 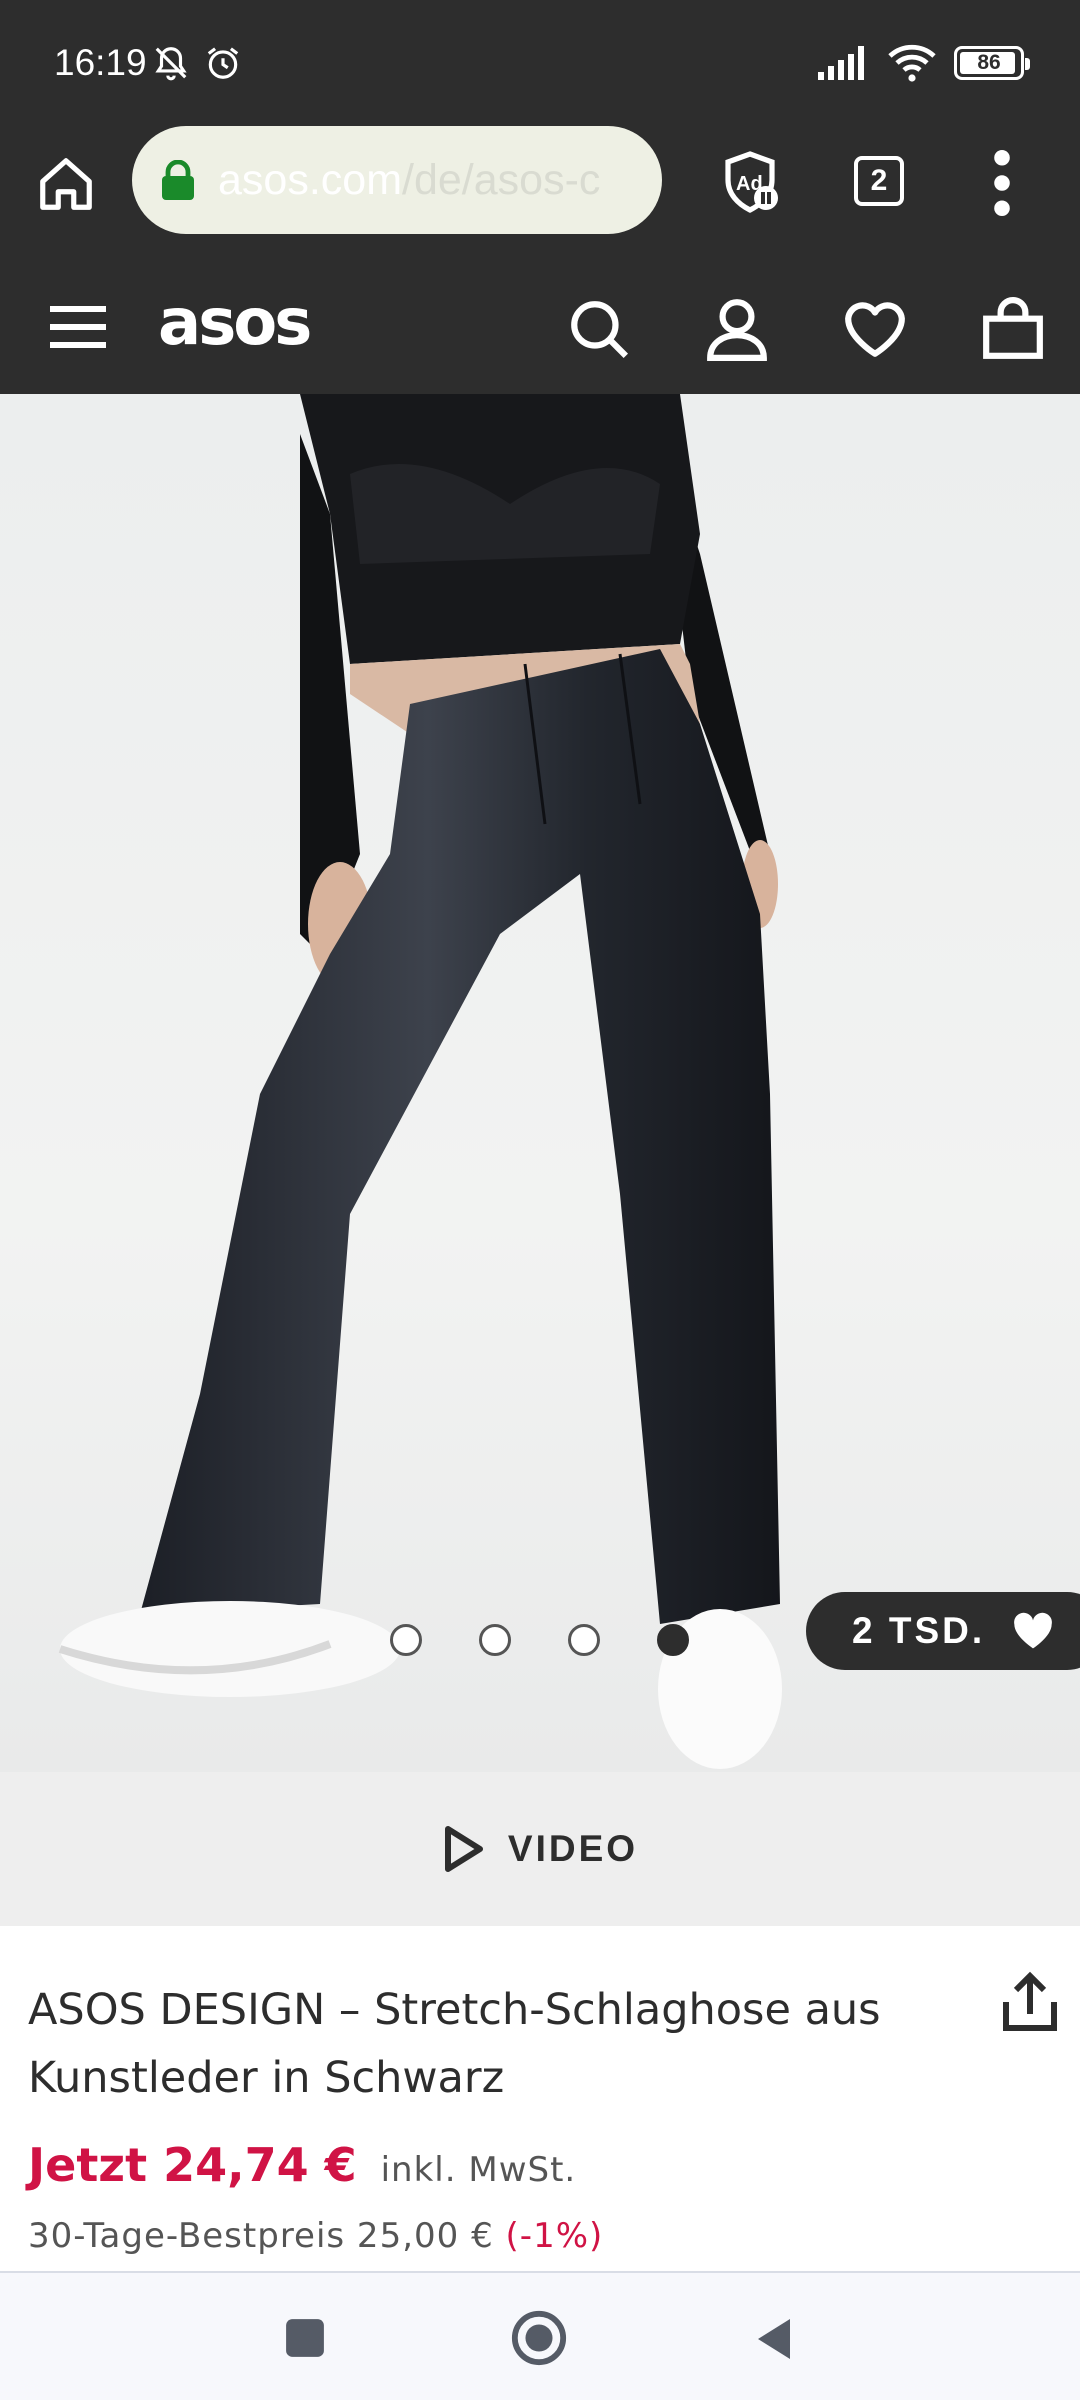 I want to click on home-icon, so click(x=66, y=184).